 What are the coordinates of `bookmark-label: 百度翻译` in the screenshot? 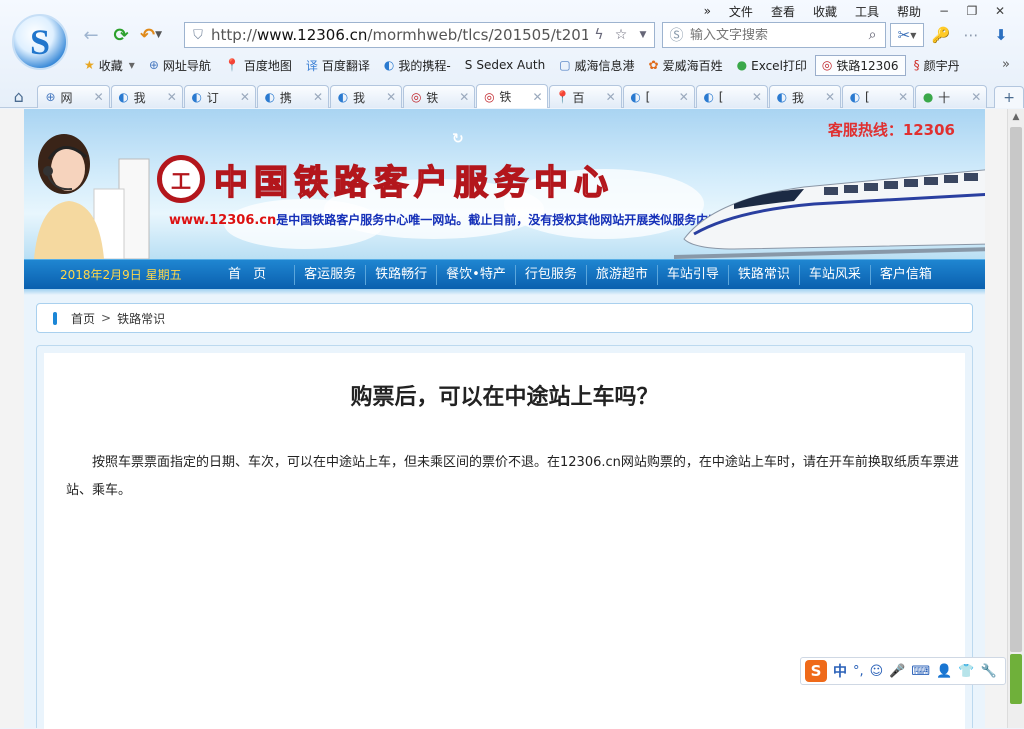 It's located at (345, 65).